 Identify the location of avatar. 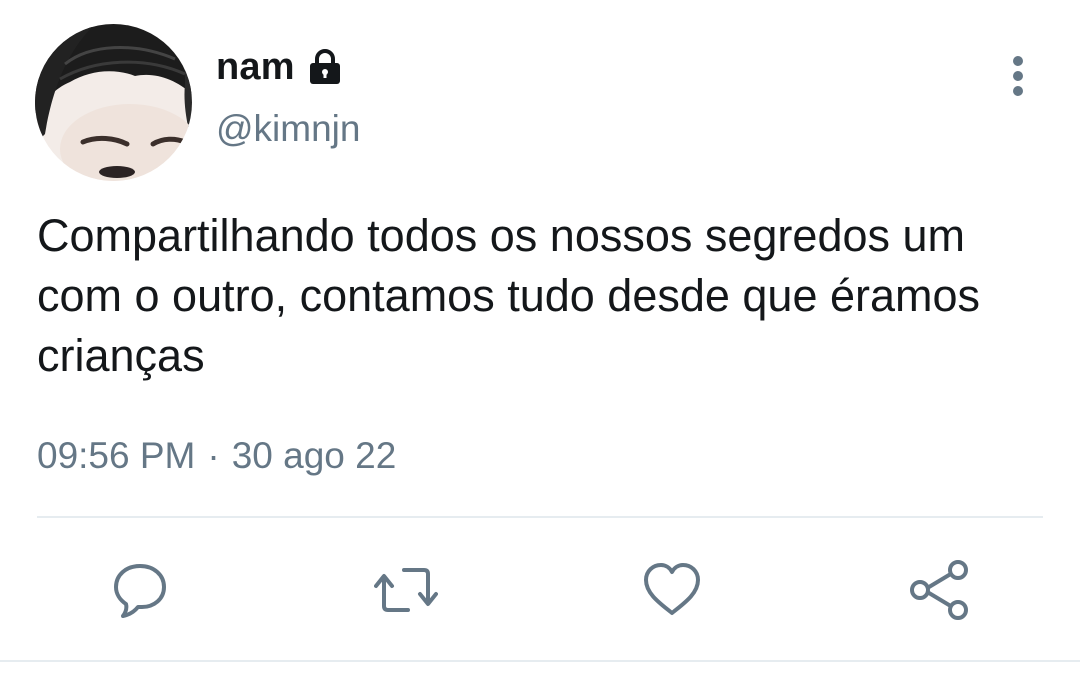
(113, 102).